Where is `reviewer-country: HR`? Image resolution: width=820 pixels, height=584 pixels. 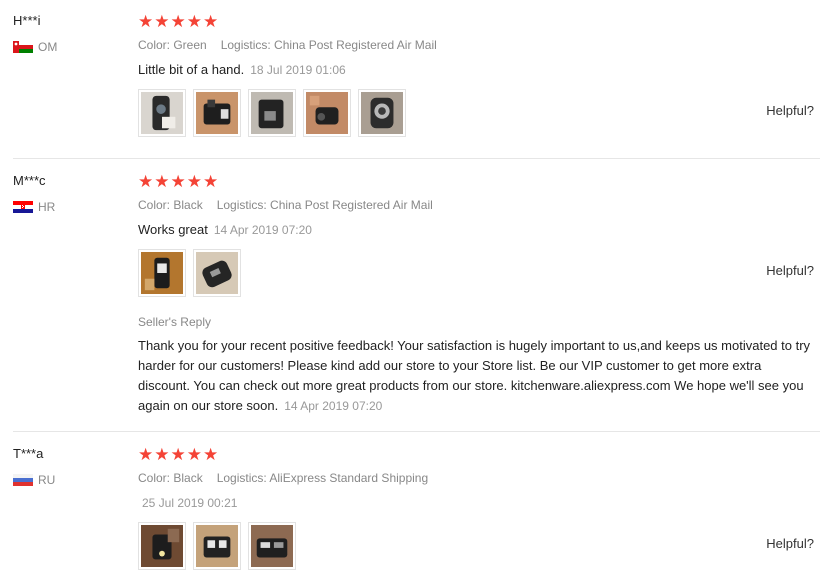
reviewer-country: HR is located at coordinates (34, 207).